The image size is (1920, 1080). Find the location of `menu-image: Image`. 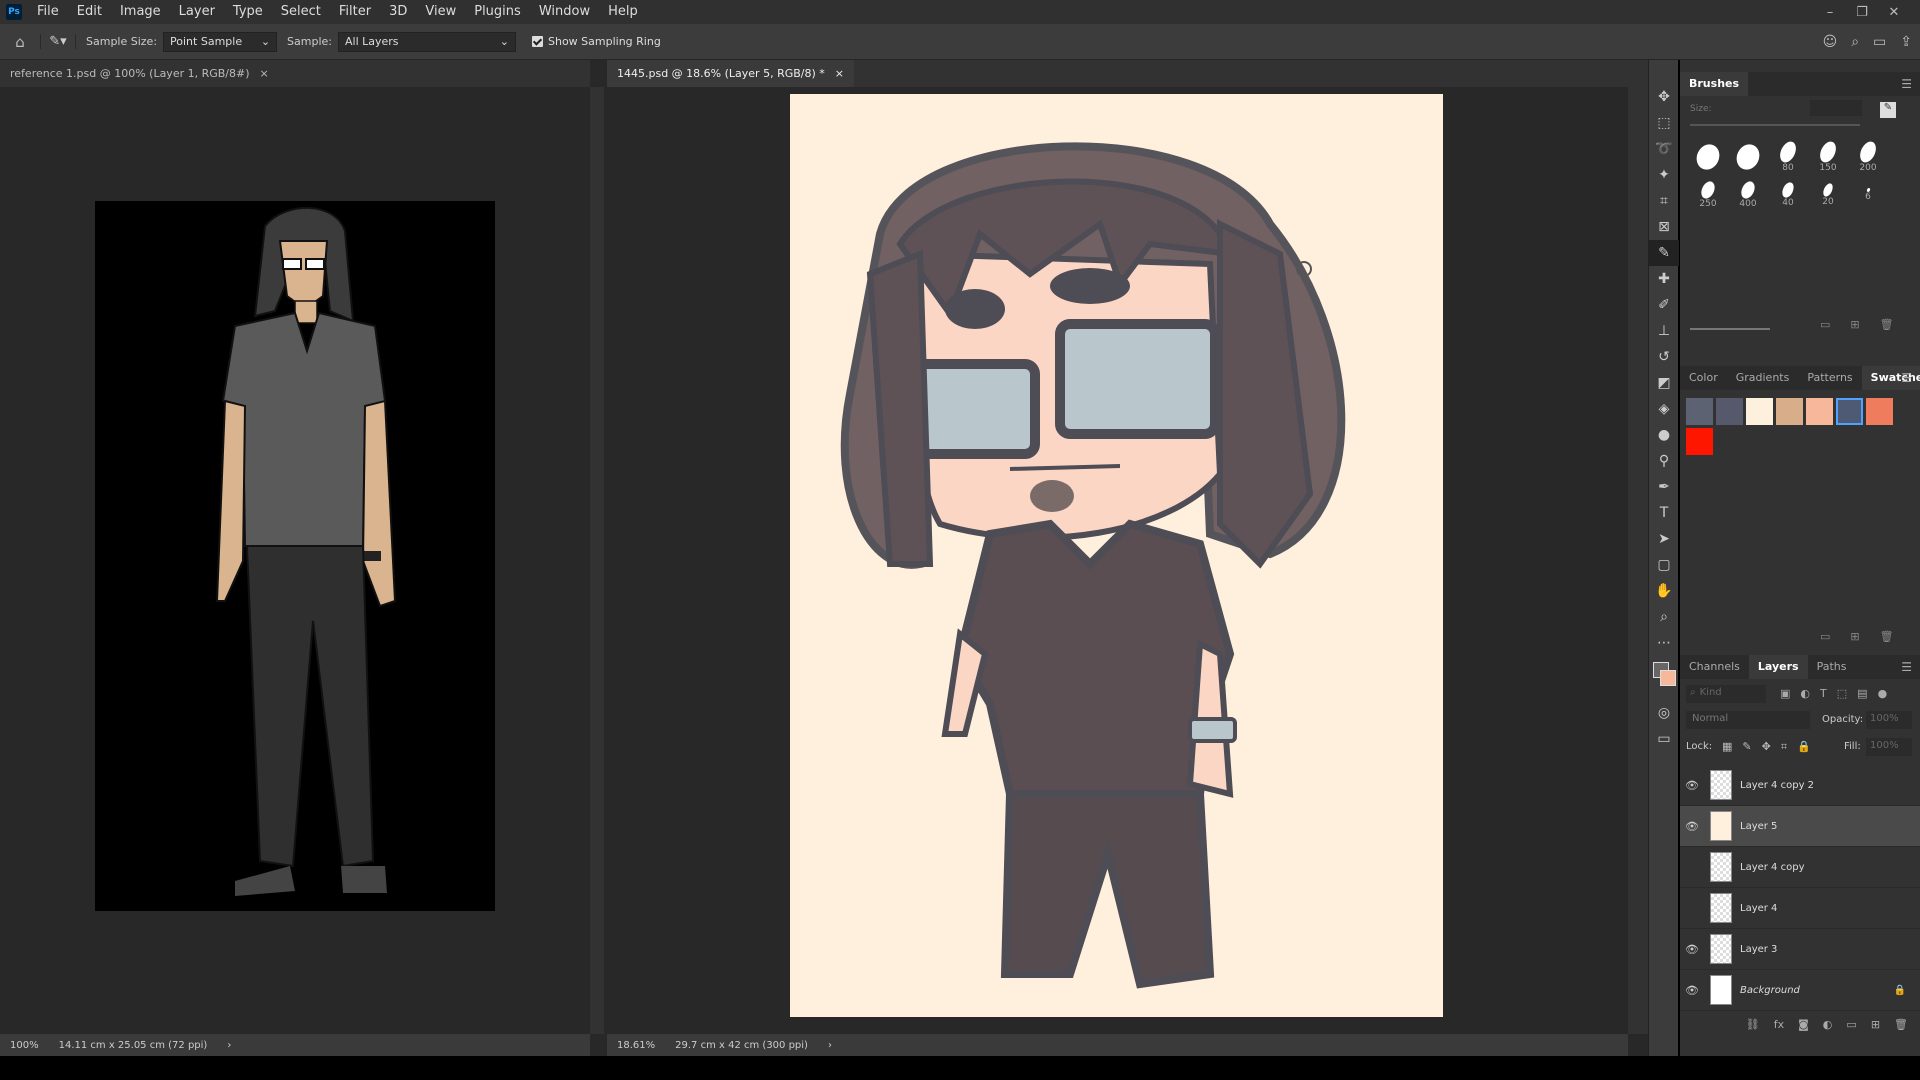

menu-image: Image is located at coordinates (140, 12).